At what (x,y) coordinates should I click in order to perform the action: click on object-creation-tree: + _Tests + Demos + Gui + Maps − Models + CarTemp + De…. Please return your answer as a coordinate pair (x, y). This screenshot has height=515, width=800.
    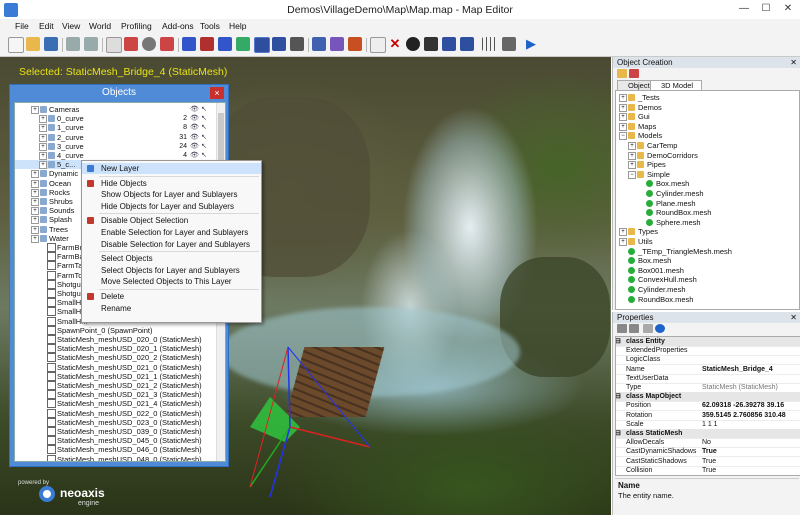
    Looking at the image, I should click on (707, 200).